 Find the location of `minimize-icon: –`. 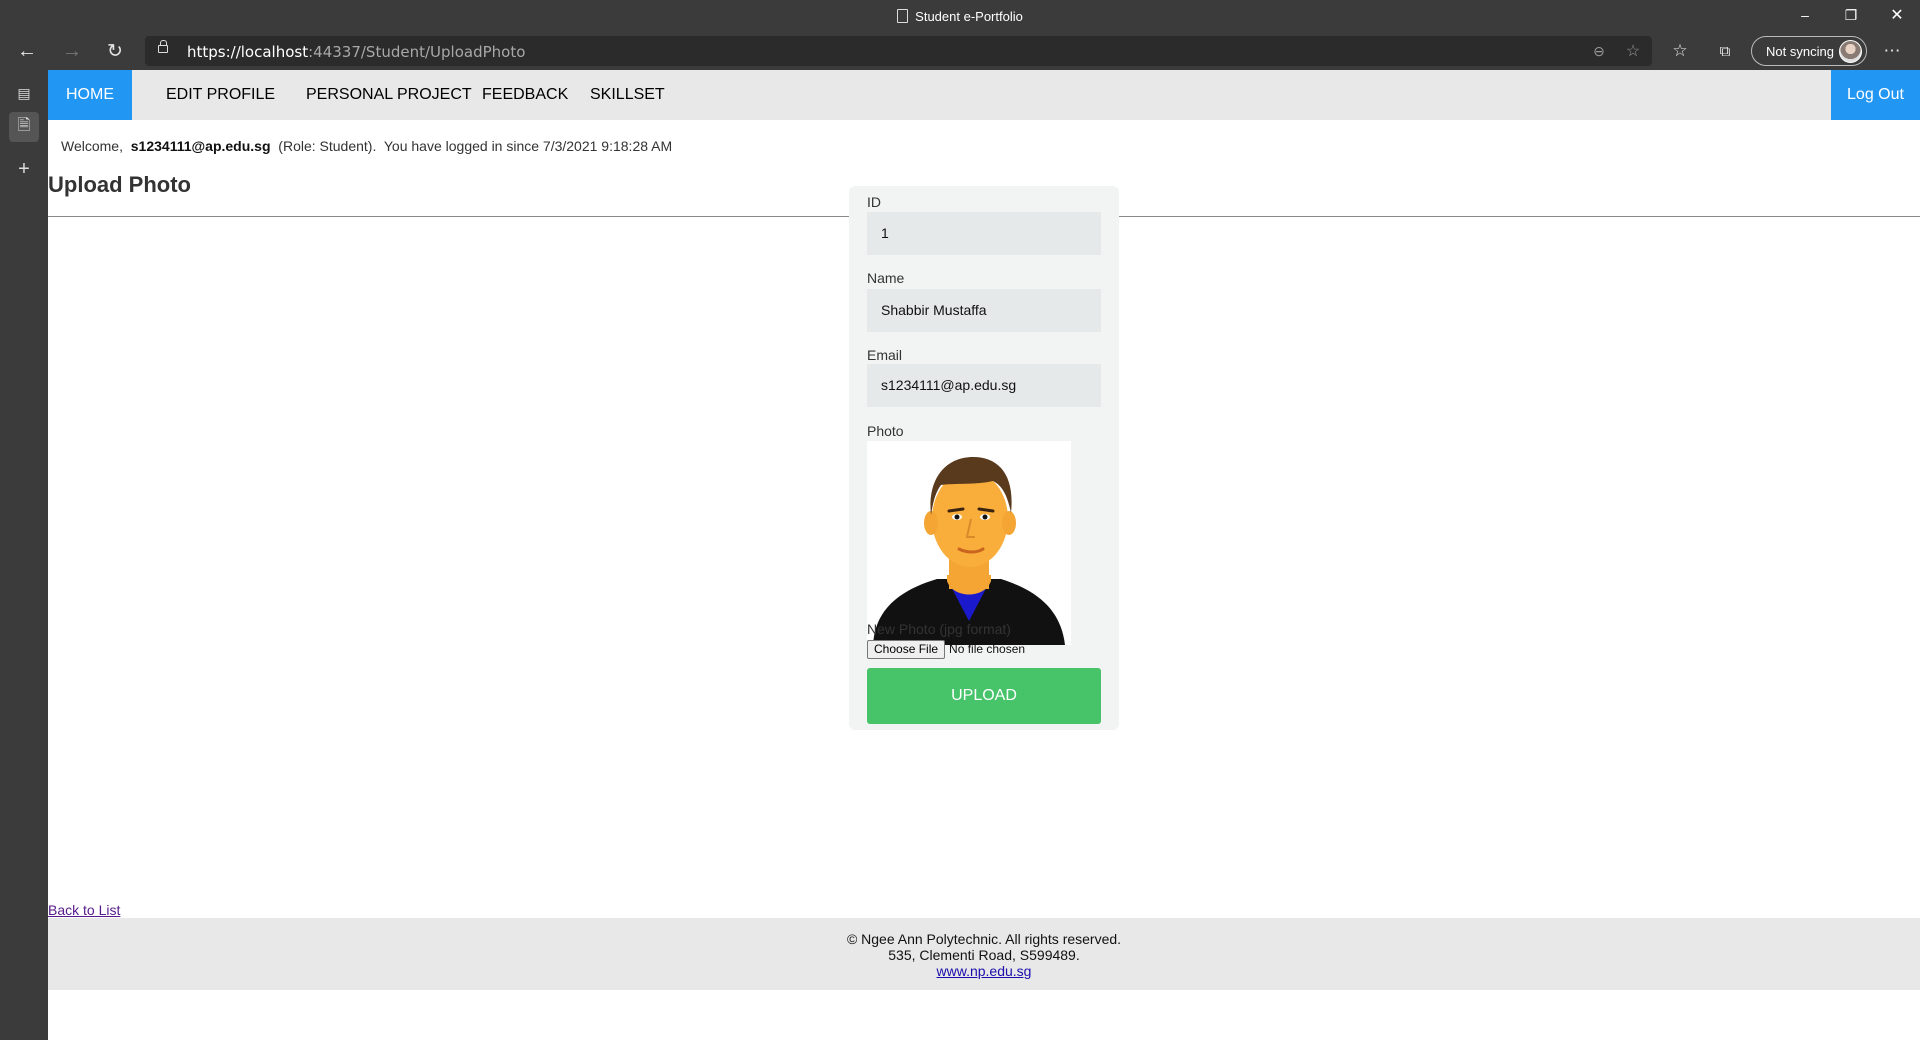

minimize-icon: – is located at coordinates (1805, 15).